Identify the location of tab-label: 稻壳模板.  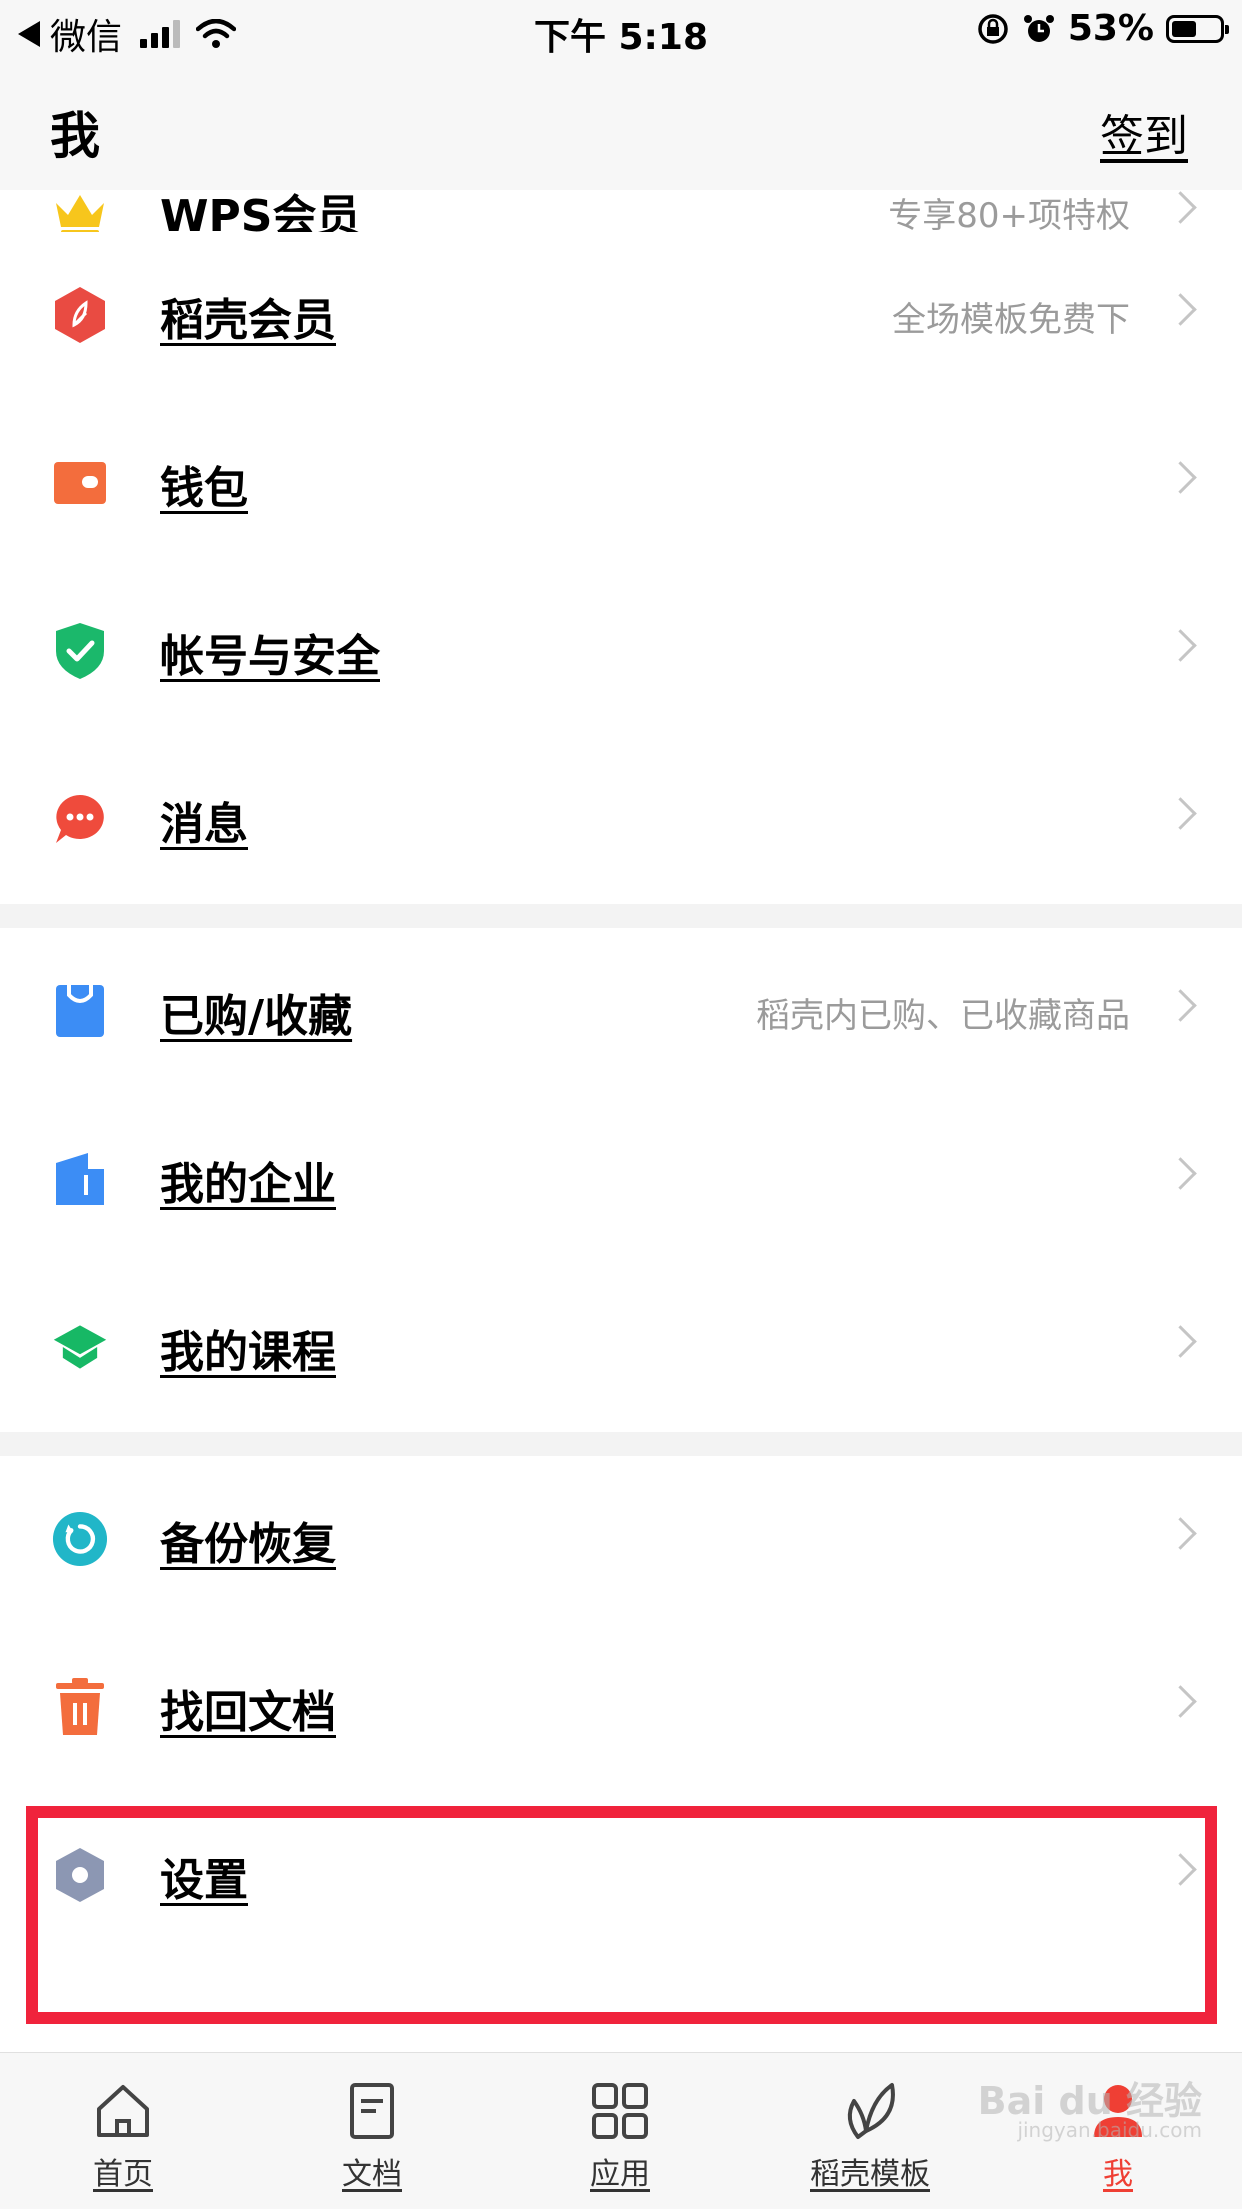
(870, 2174).